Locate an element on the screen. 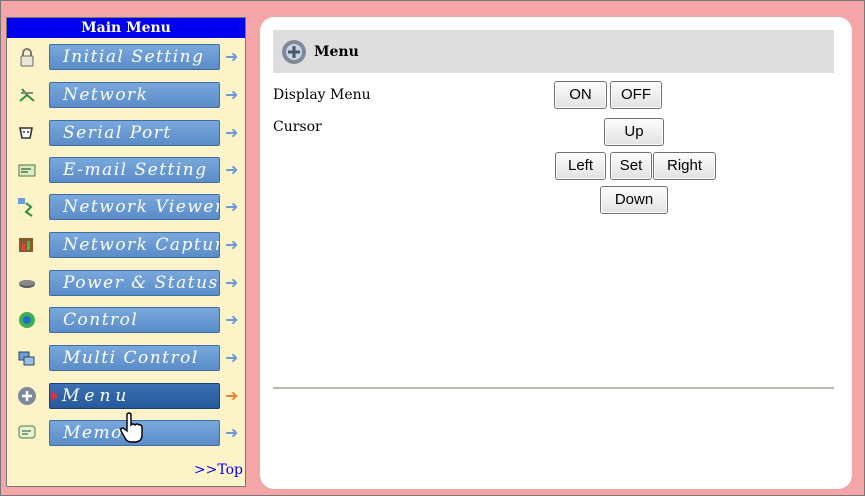 The image size is (865, 496). multi-control-icon is located at coordinates (26, 358).